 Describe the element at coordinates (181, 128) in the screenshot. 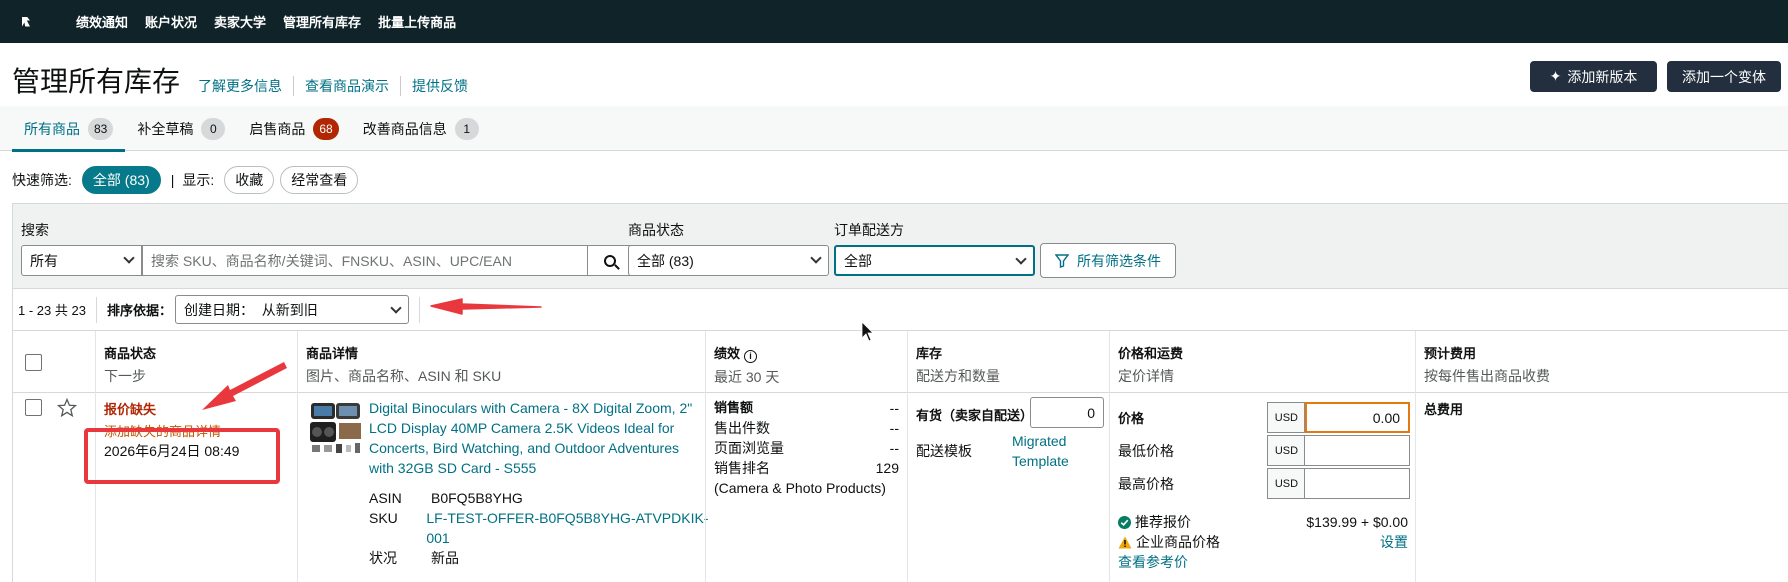

I see `tab-drafts: 补全草稿 0` at that location.